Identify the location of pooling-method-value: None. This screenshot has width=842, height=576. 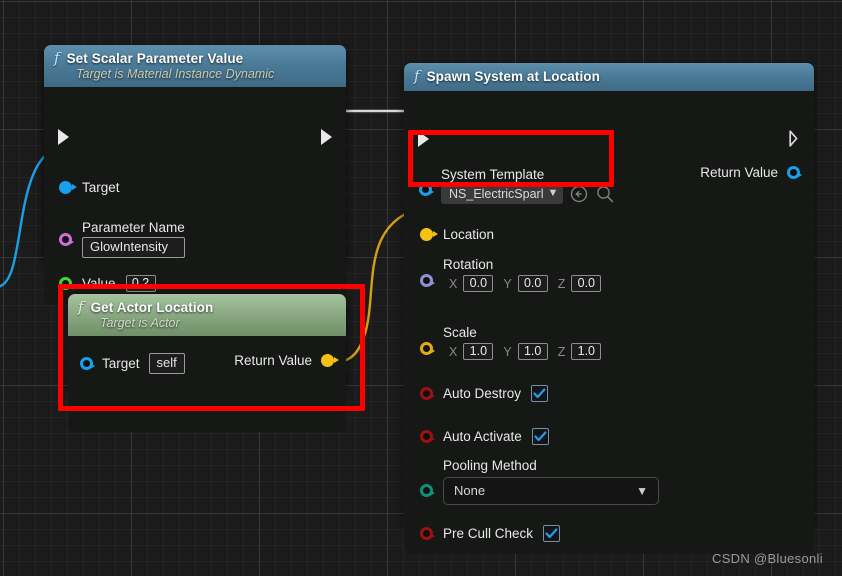
(470, 490).